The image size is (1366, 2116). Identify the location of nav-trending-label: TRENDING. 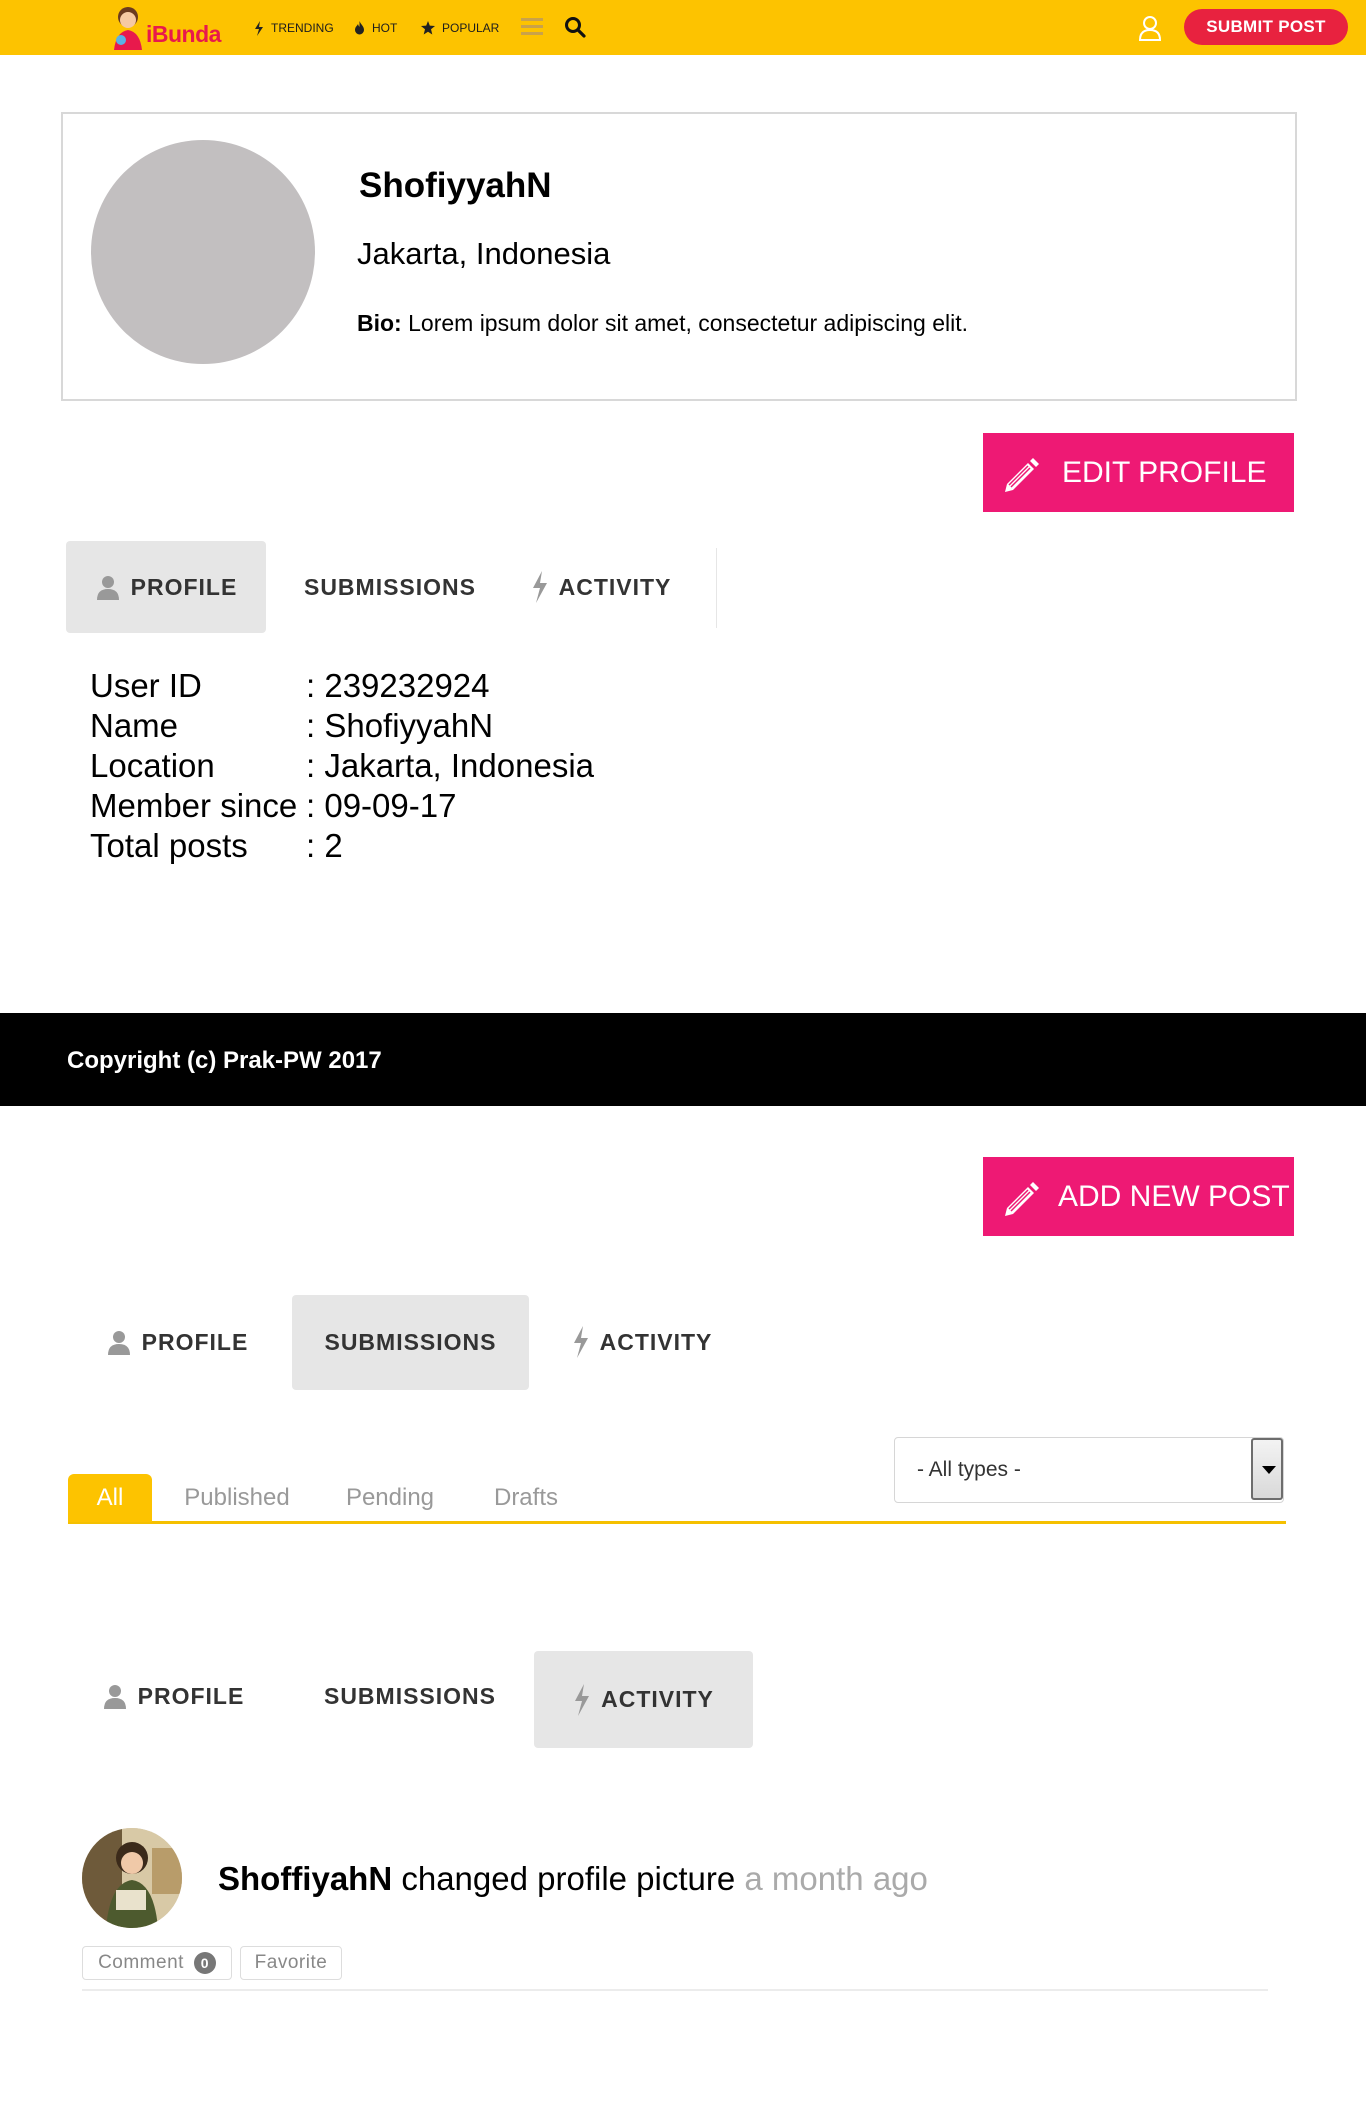
(302, 28).